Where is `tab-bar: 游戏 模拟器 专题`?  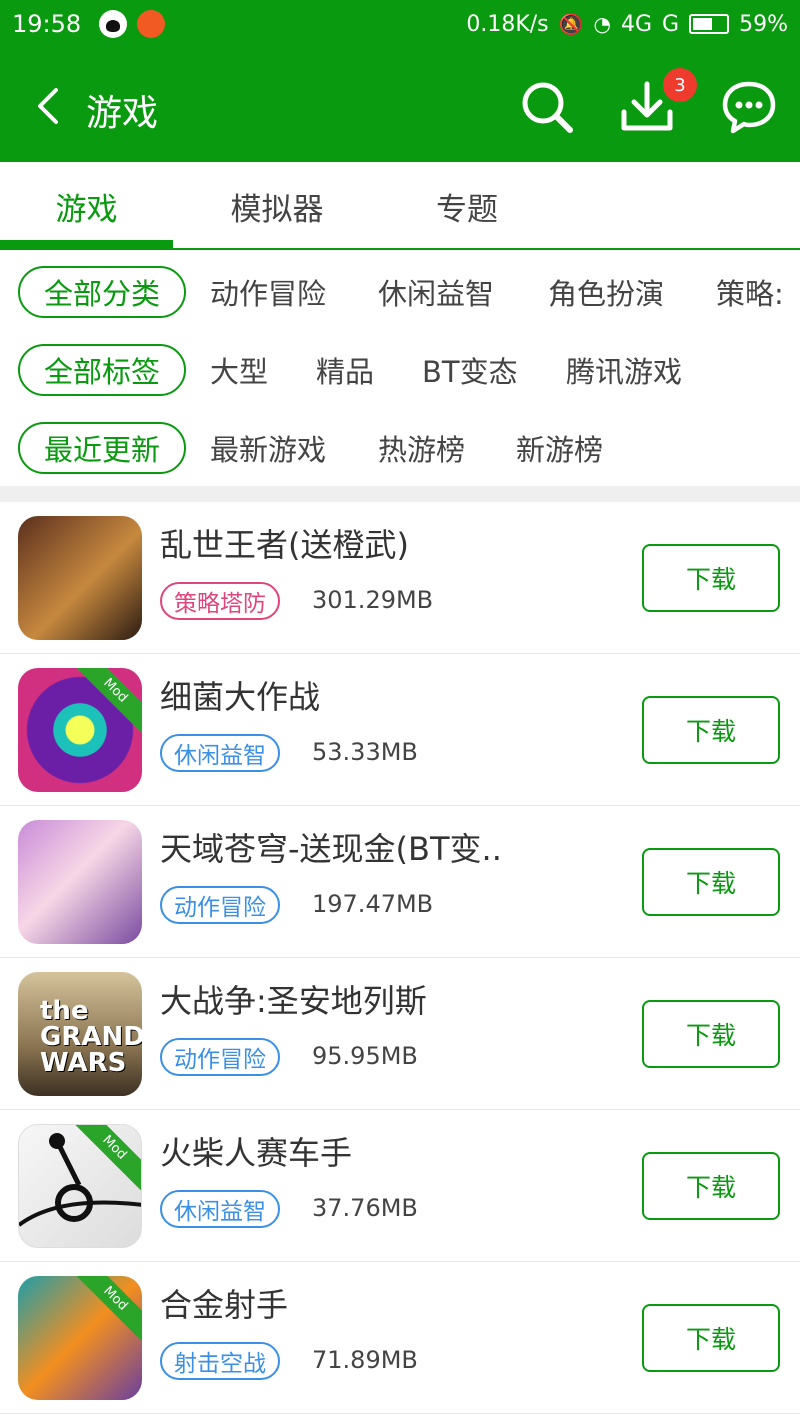
tab-bar: 游戏 模拟器 专题 is located at coordinates (400, 206).